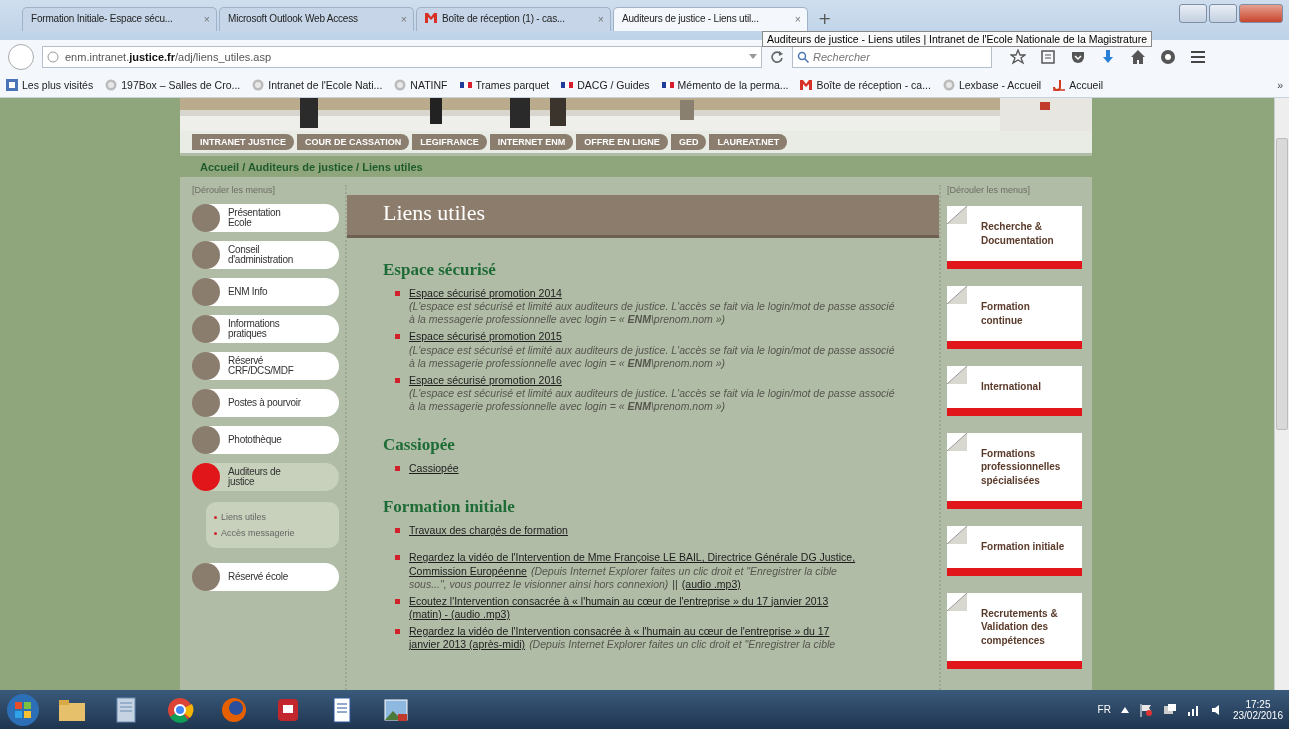 The width and height of the screenshot is (1289, 729). I want to click on menu-card: Recherche & Documentation, so click(1014, 237).